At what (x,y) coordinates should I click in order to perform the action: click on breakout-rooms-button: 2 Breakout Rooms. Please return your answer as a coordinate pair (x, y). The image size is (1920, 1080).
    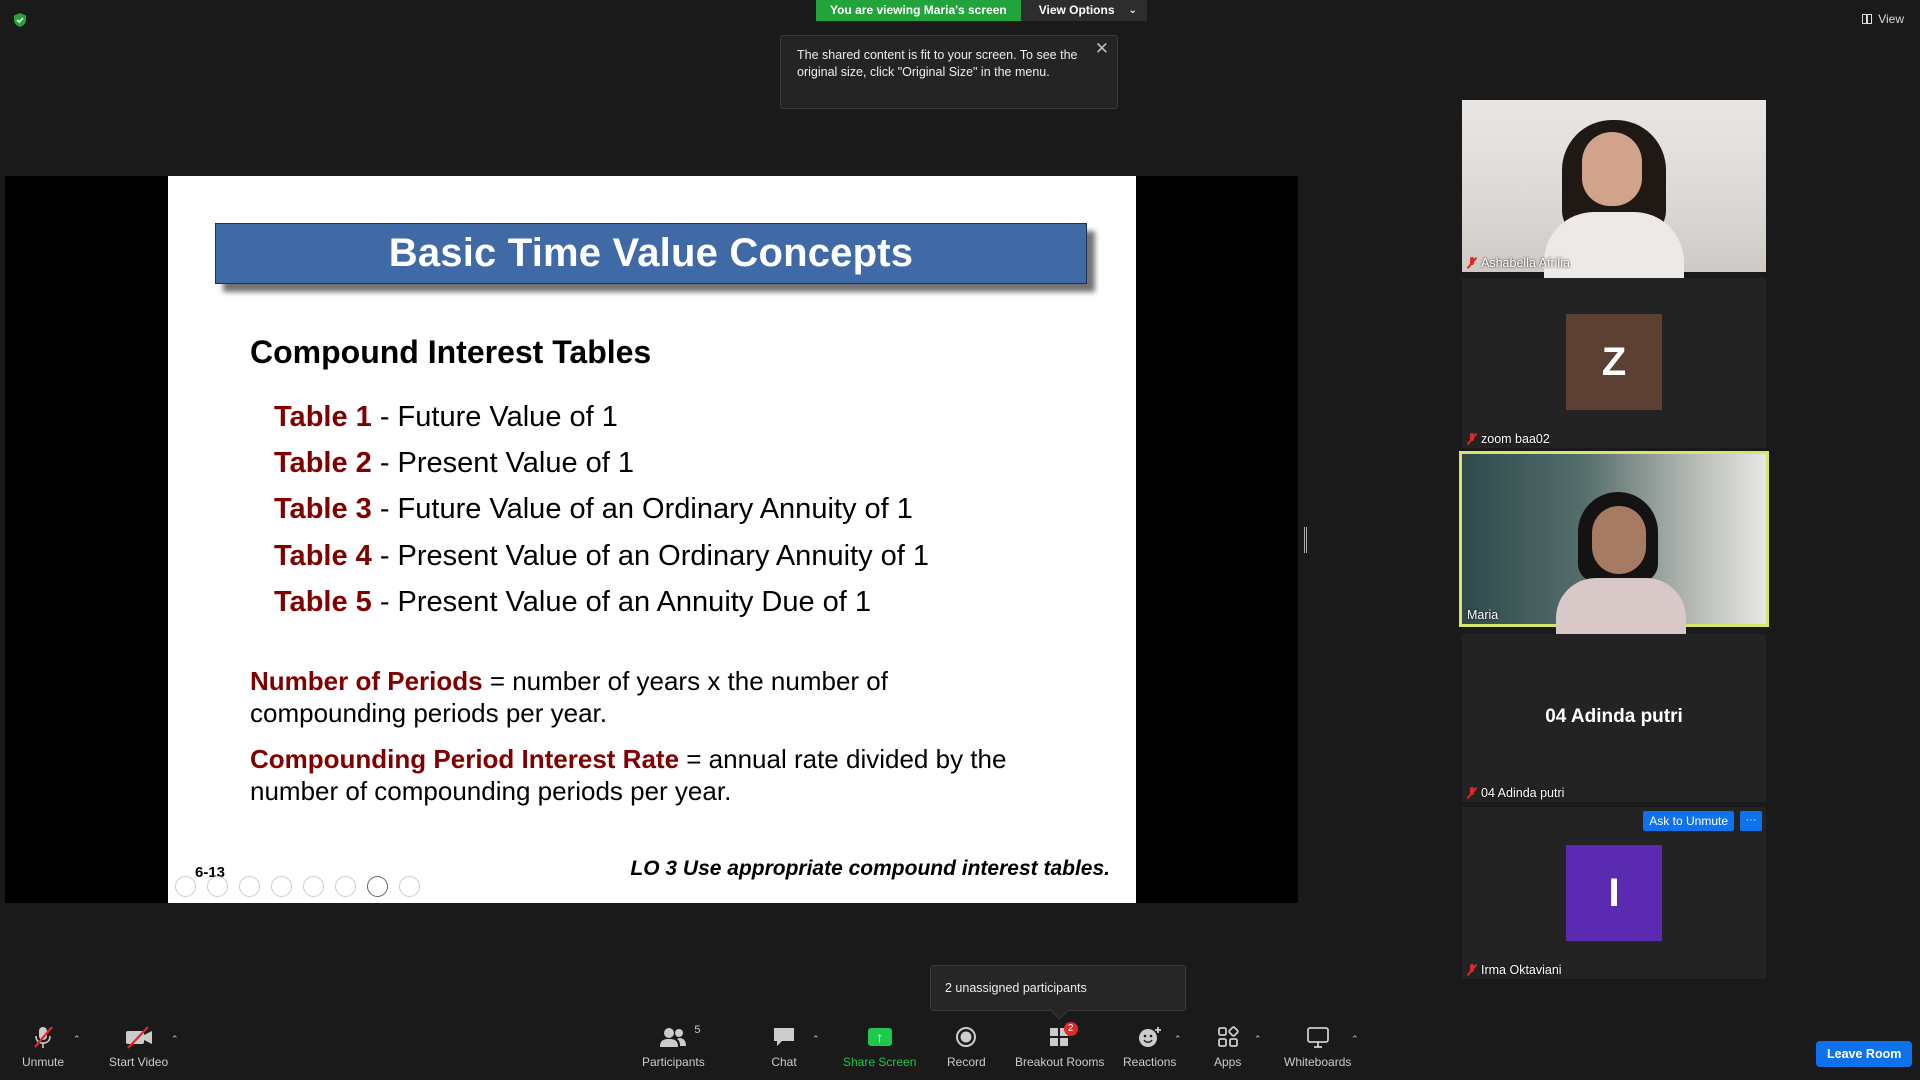
    Looking at the image, I should click on (1059, 1045).